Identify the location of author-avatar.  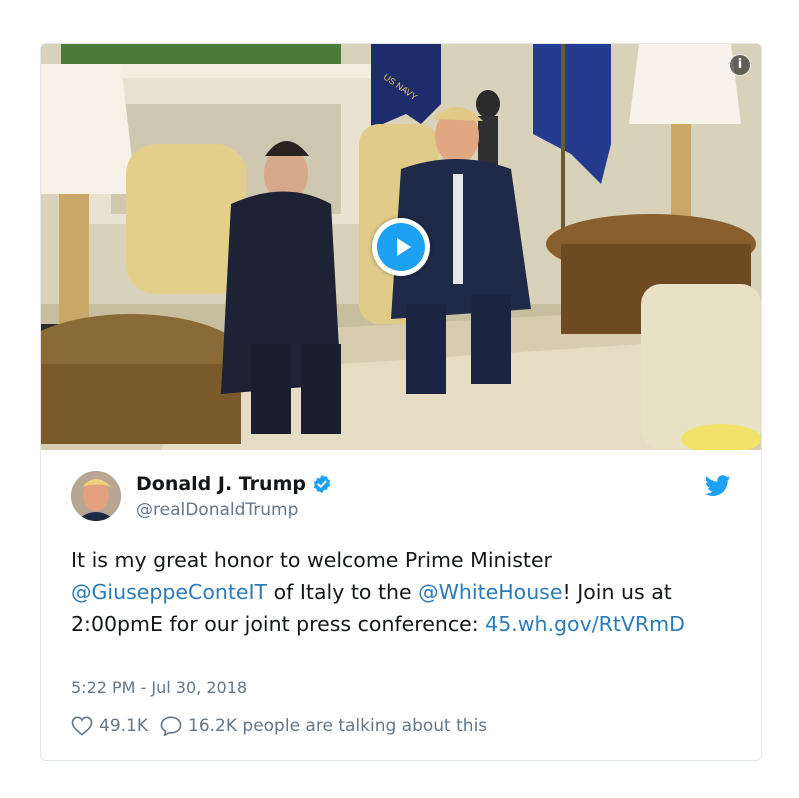
(96, 496).